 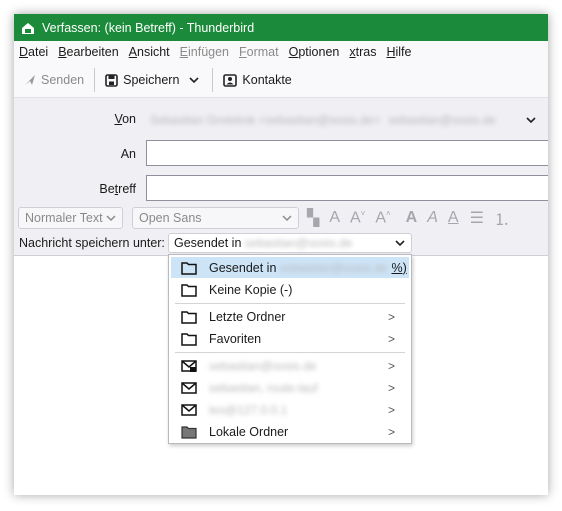 I want to click on save-folder-prefix: Gesendet in, so click(x=209, y=243).